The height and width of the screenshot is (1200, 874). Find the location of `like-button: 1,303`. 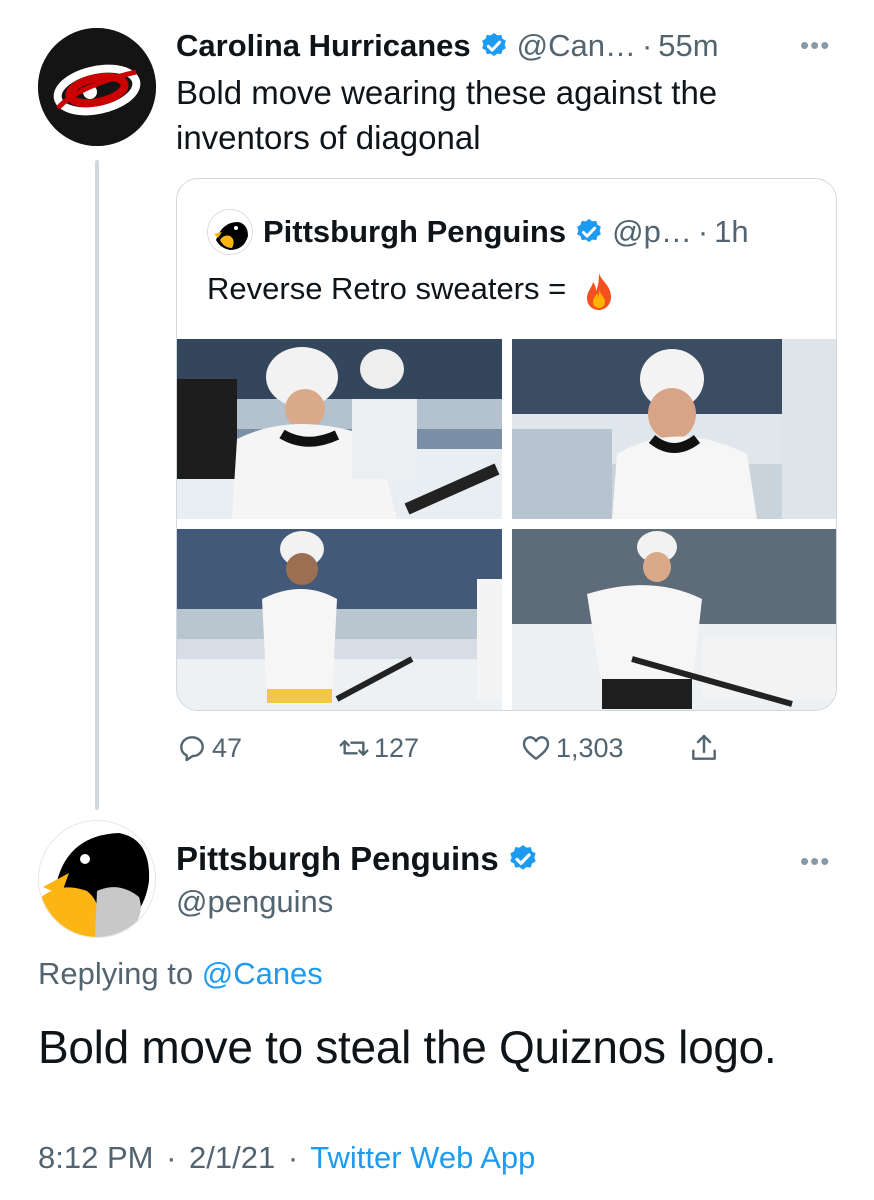

like-button: 1,303 is located at coordinates (572, 748).